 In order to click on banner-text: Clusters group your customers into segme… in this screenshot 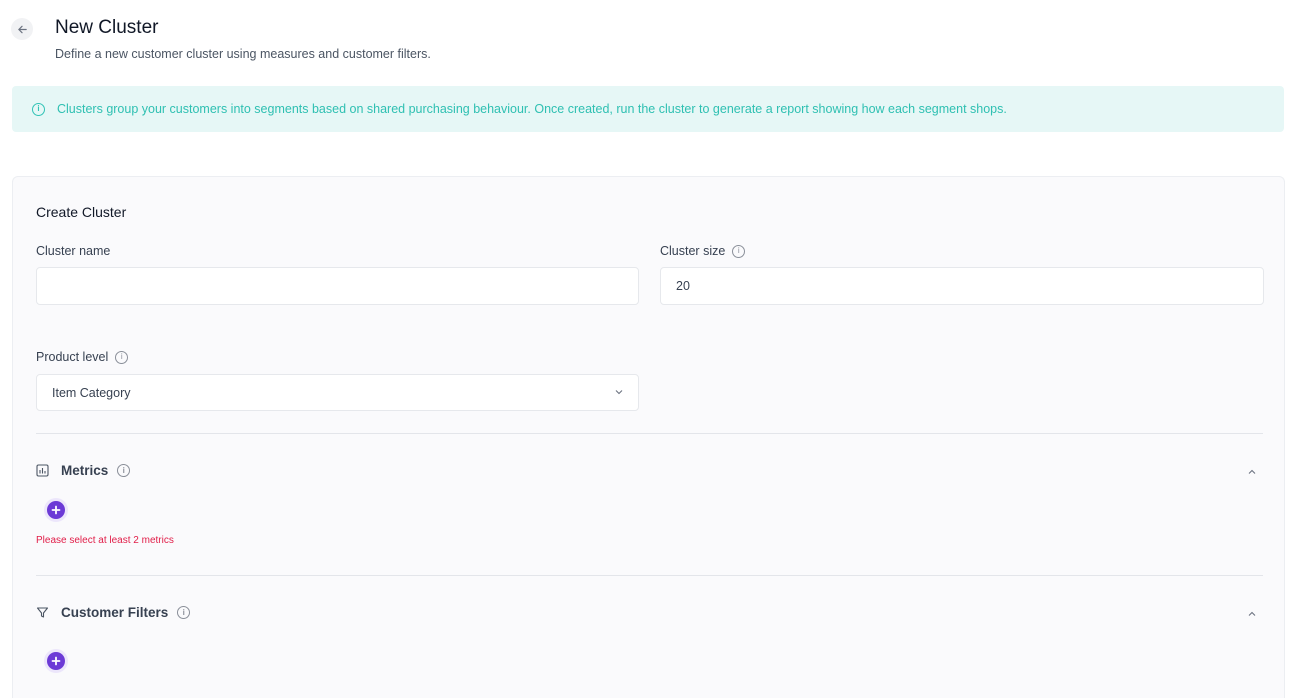, I will do `click(532, 109)`.